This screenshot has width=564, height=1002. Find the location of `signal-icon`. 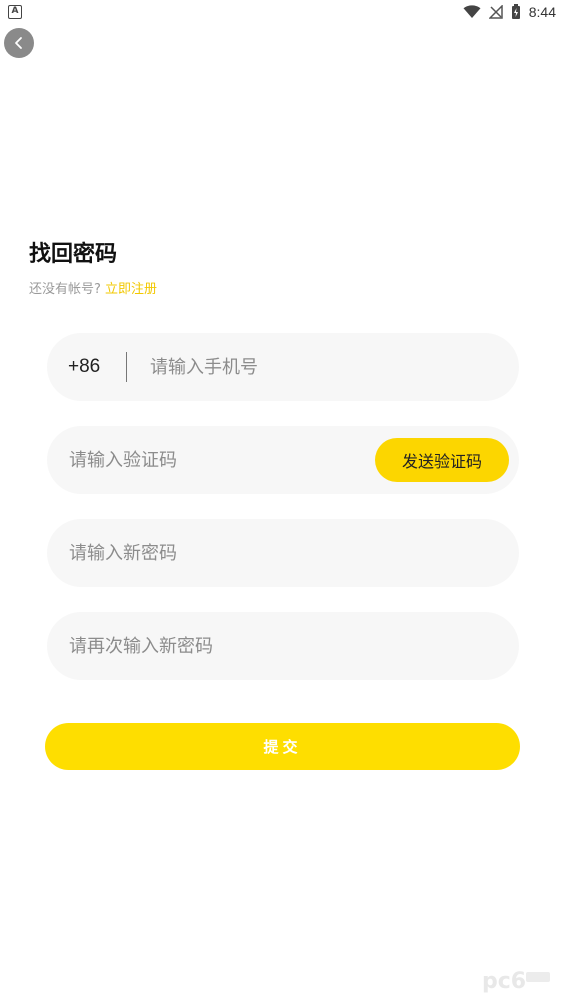

signal-icon is located at coordinates (495, 12).